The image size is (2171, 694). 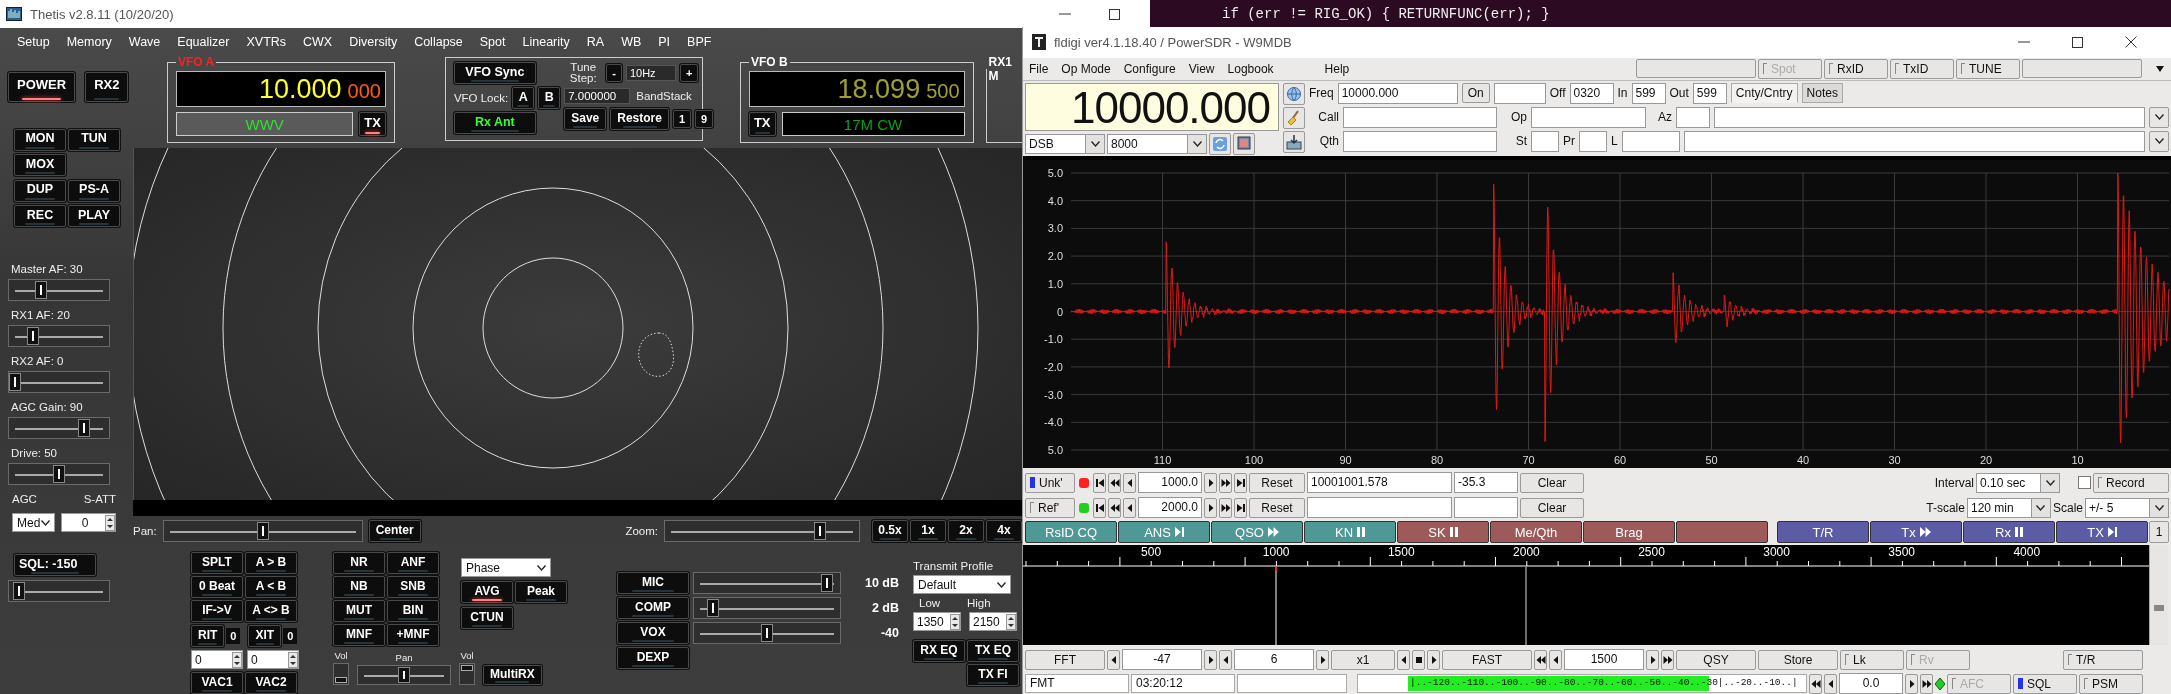 I want to click on frequency-field: 1000.0, so click(x=1170, y=482).